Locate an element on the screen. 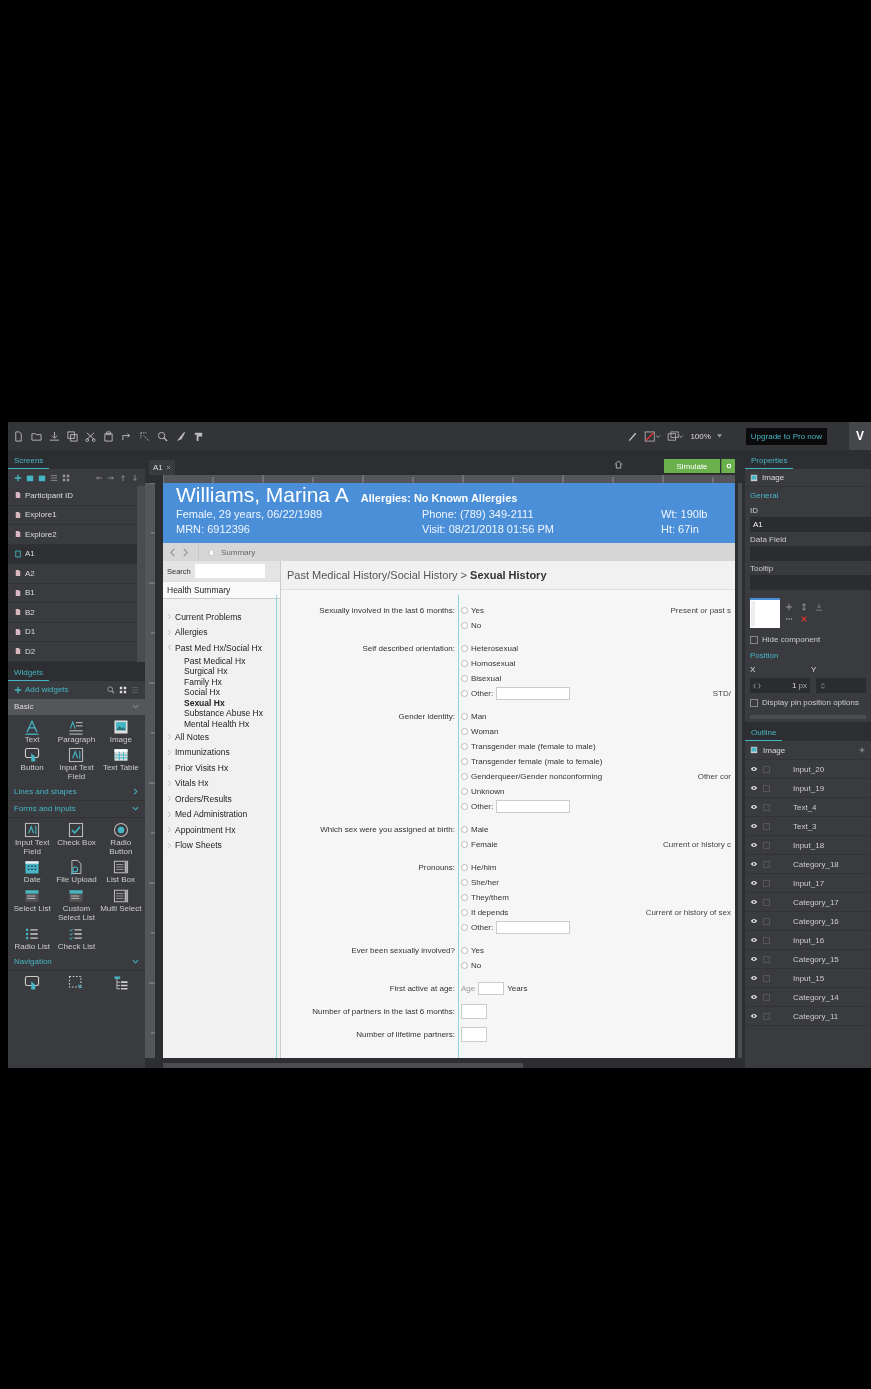  download-icon is located at coordinates (54, 436).